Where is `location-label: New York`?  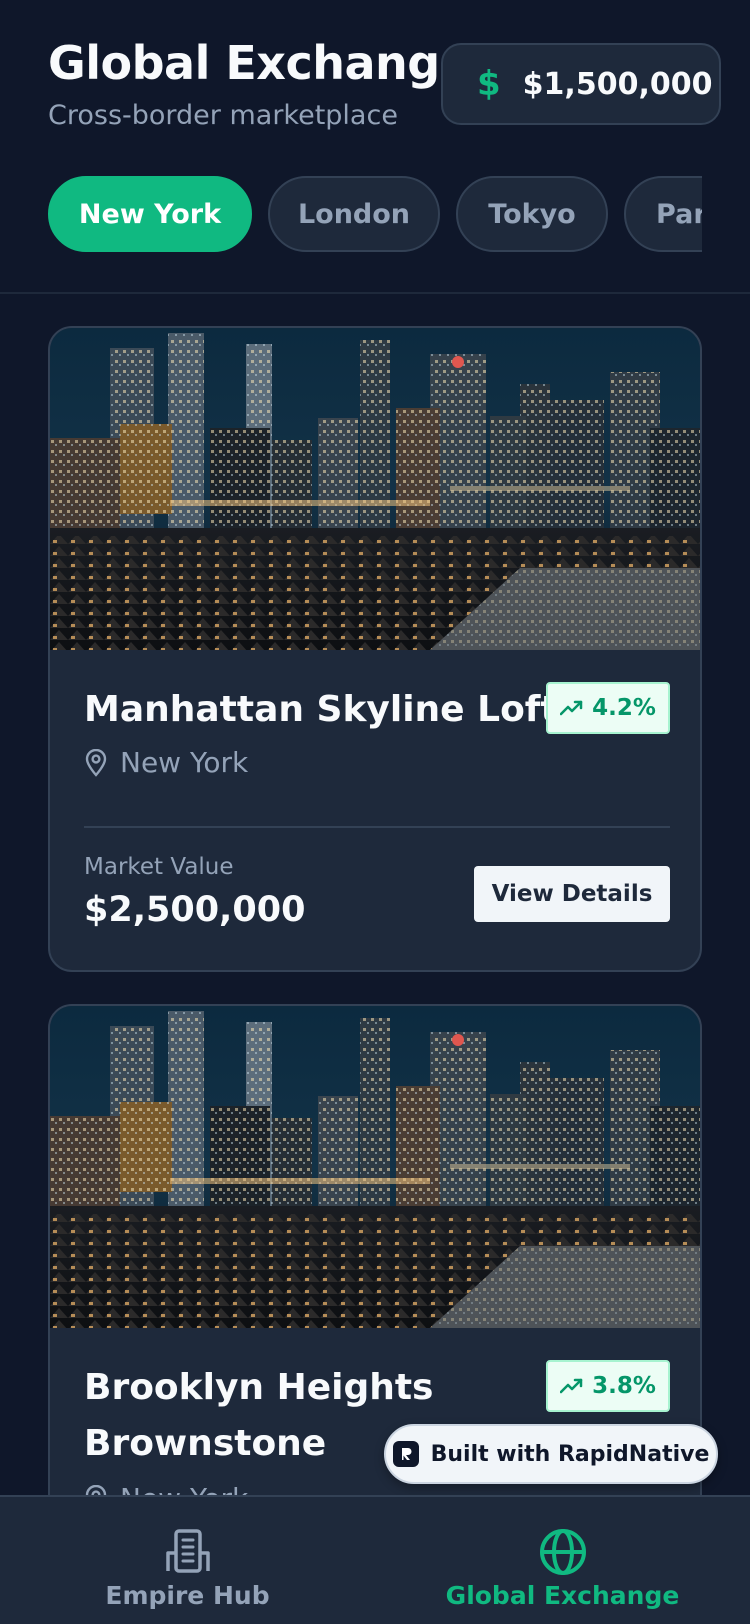
location-label: New York is located at coordinates (184, 762).